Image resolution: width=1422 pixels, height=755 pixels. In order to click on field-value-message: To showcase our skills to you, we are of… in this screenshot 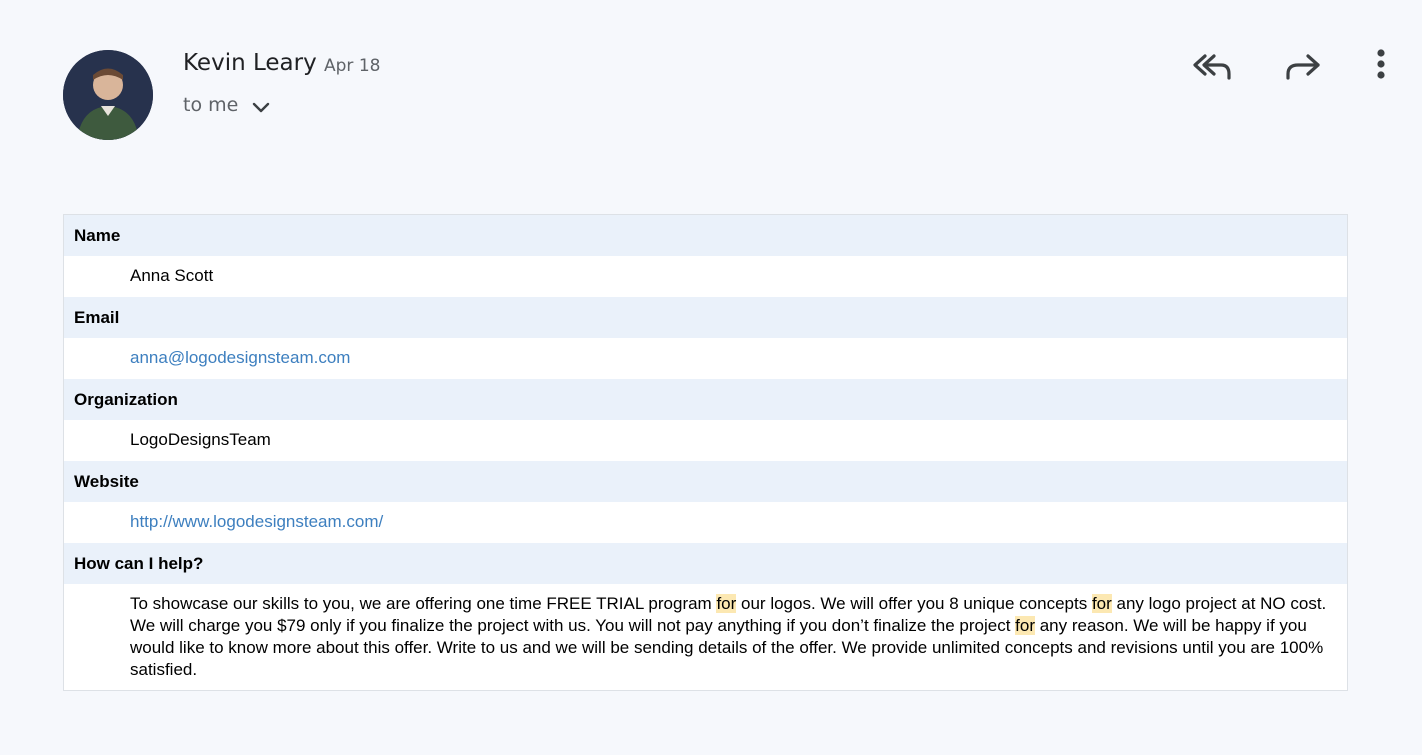, I will do `click(705, 637)`.